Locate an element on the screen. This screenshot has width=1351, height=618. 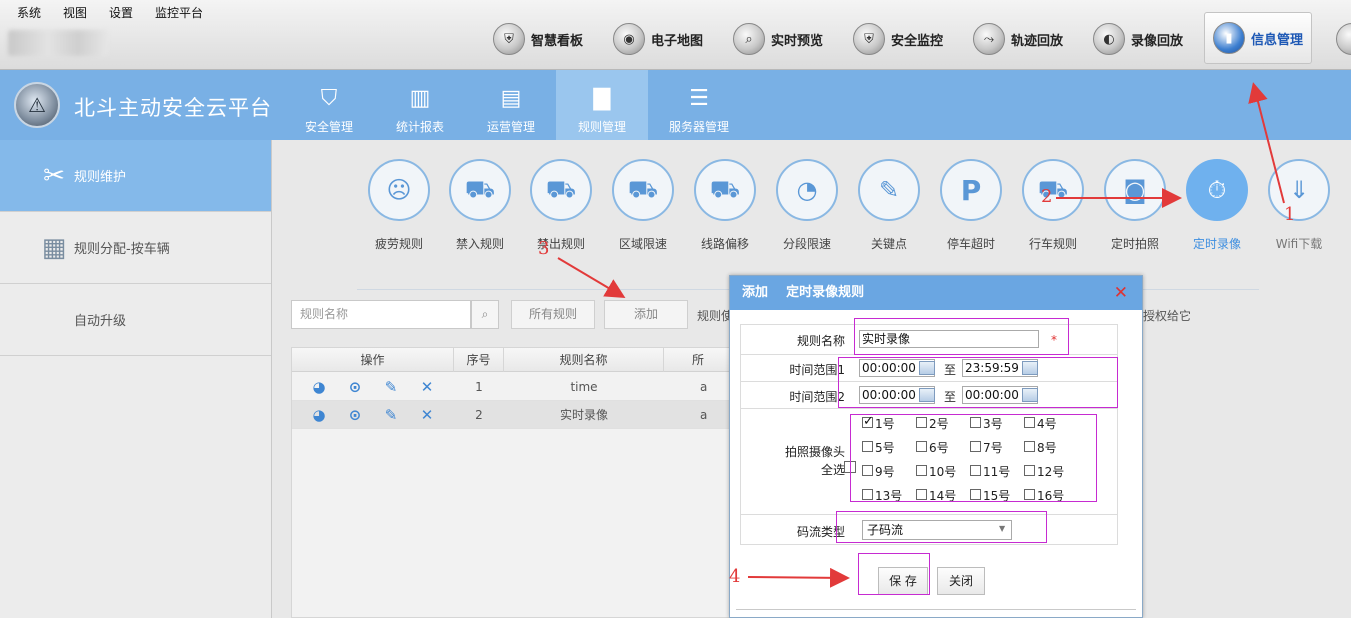
operations-icon: ▤ is located at coordinates (511, 98).